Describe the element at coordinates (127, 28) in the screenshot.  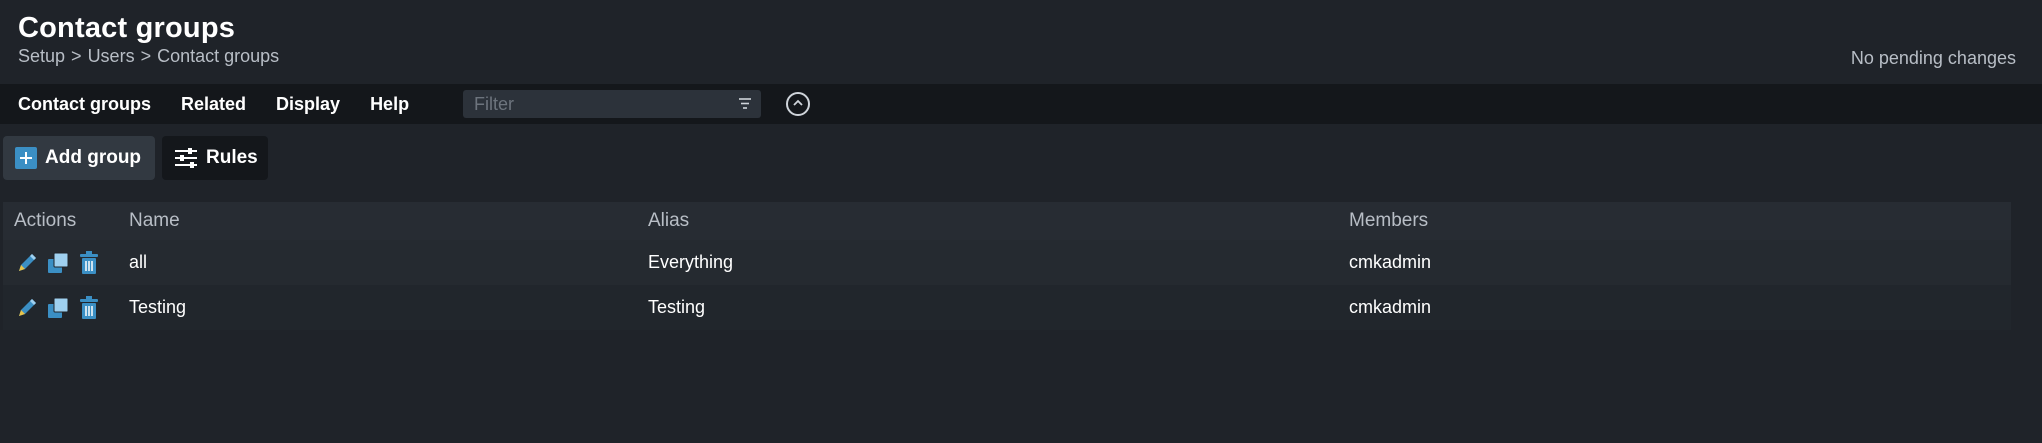
I see `page-title: Contact groups` at that location.